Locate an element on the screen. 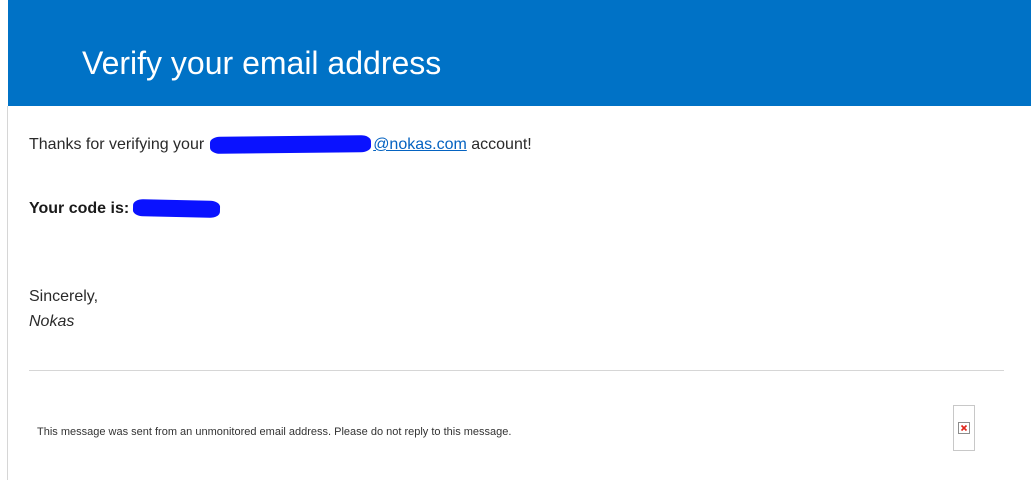 This screenshot has height=480, width=1031. code-label: Your code is: is located at coordinates (79, 208).